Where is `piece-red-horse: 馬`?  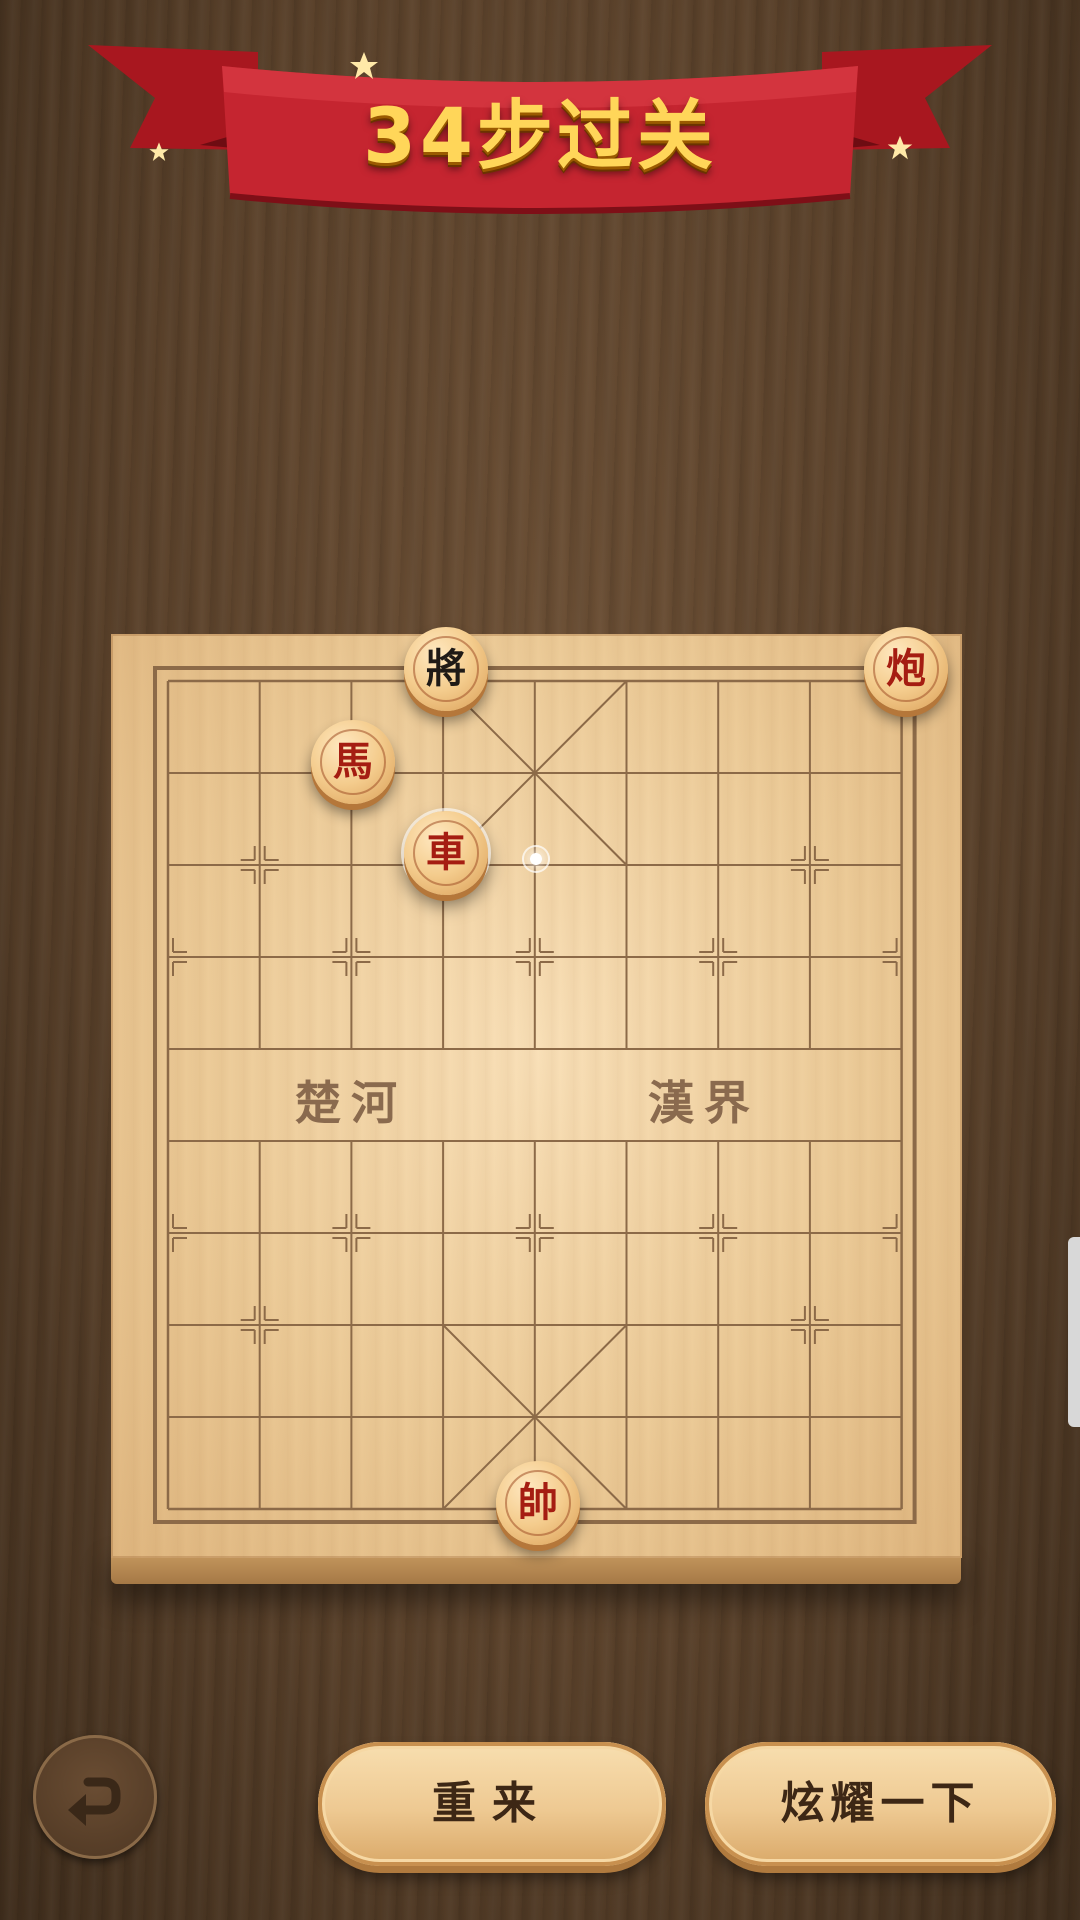 piece-red-horse: 馬 is located at coordinates (353, 762).